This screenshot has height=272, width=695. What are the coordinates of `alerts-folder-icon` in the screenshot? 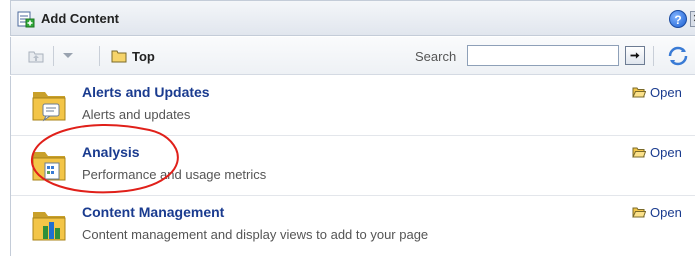 It's located at (49, 107).